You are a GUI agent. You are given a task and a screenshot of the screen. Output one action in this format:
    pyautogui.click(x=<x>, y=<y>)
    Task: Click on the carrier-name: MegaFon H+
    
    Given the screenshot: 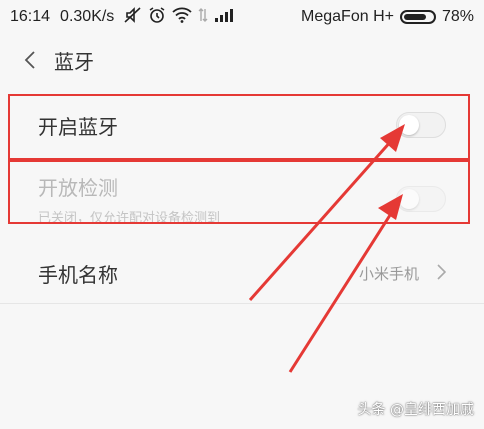 What is the action you would take?
    pyautogui.click(x=347, y=16)
    